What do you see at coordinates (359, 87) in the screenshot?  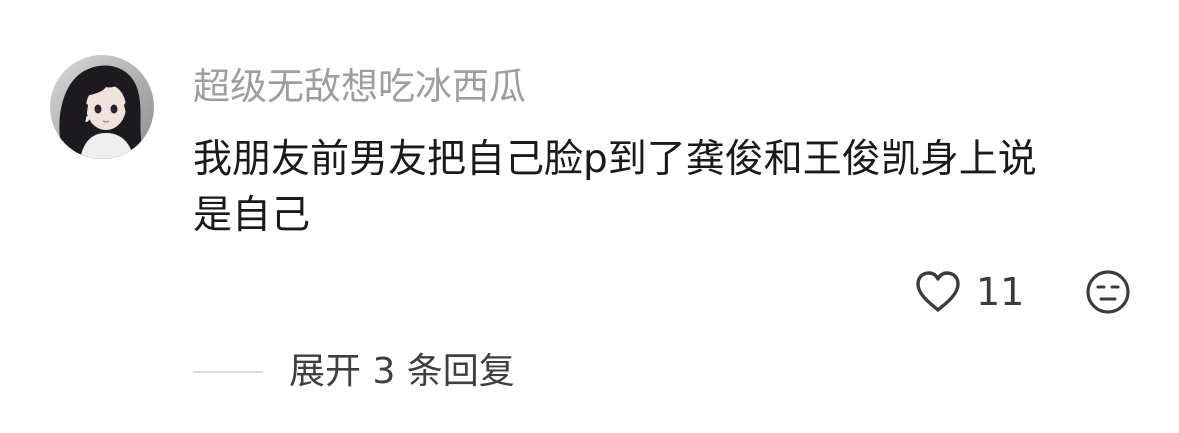 I see `username: 超级无敌想吃冰西瓜` at bounding box center [359, 87].